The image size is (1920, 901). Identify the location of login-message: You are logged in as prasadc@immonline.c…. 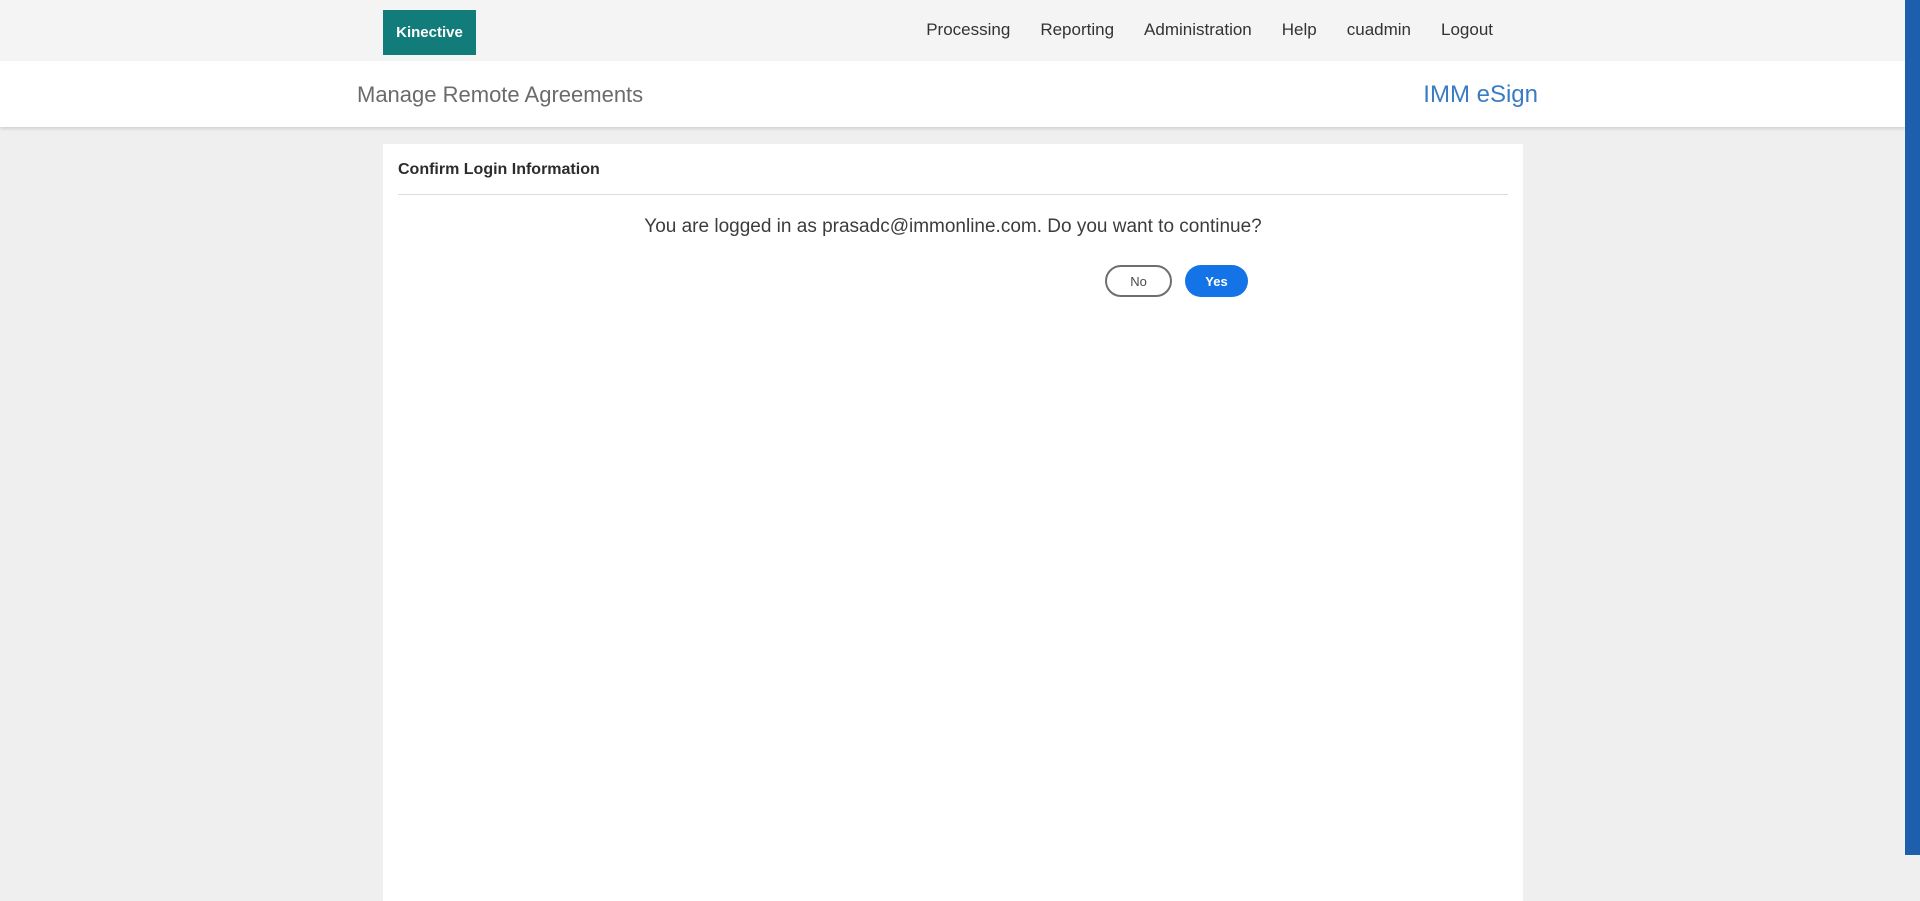
(953, 226).